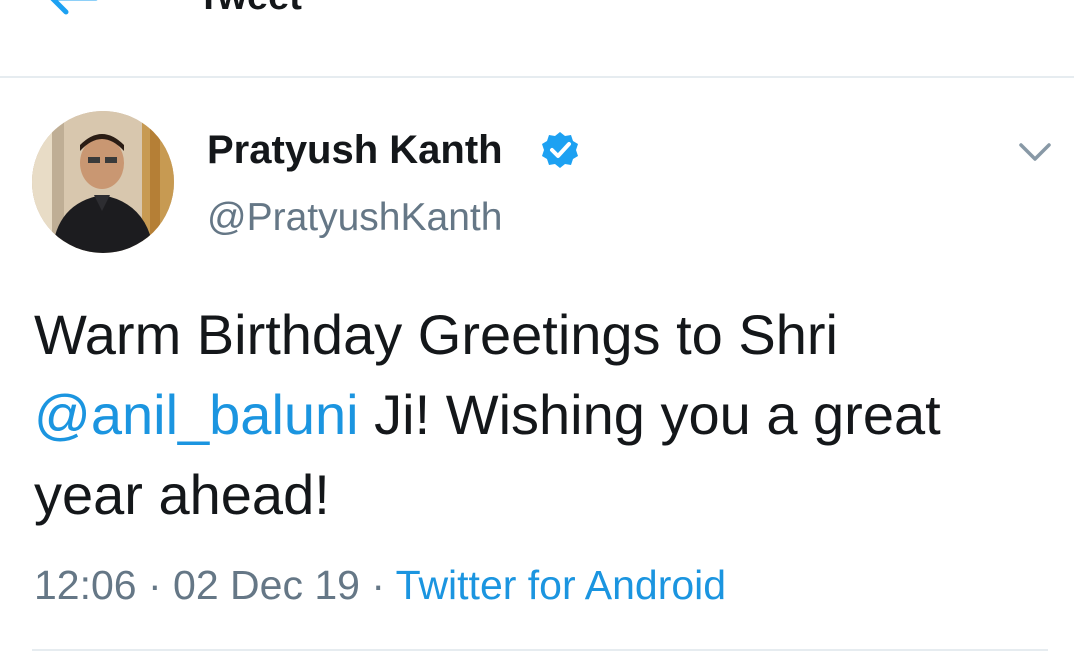 This screenshot has height=652, width=1074. I want to click on verified-badge-icon, so click(560, 150).